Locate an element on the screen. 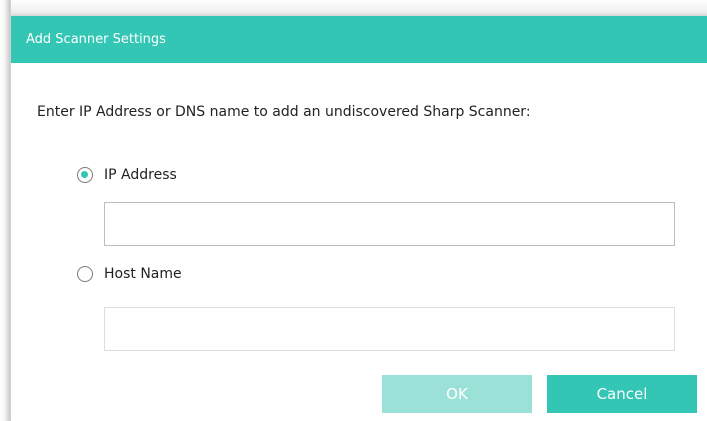 Image resolution: width=707 pixels, height=421 pixels. host-name-radio is located at coordinates (85, 274).